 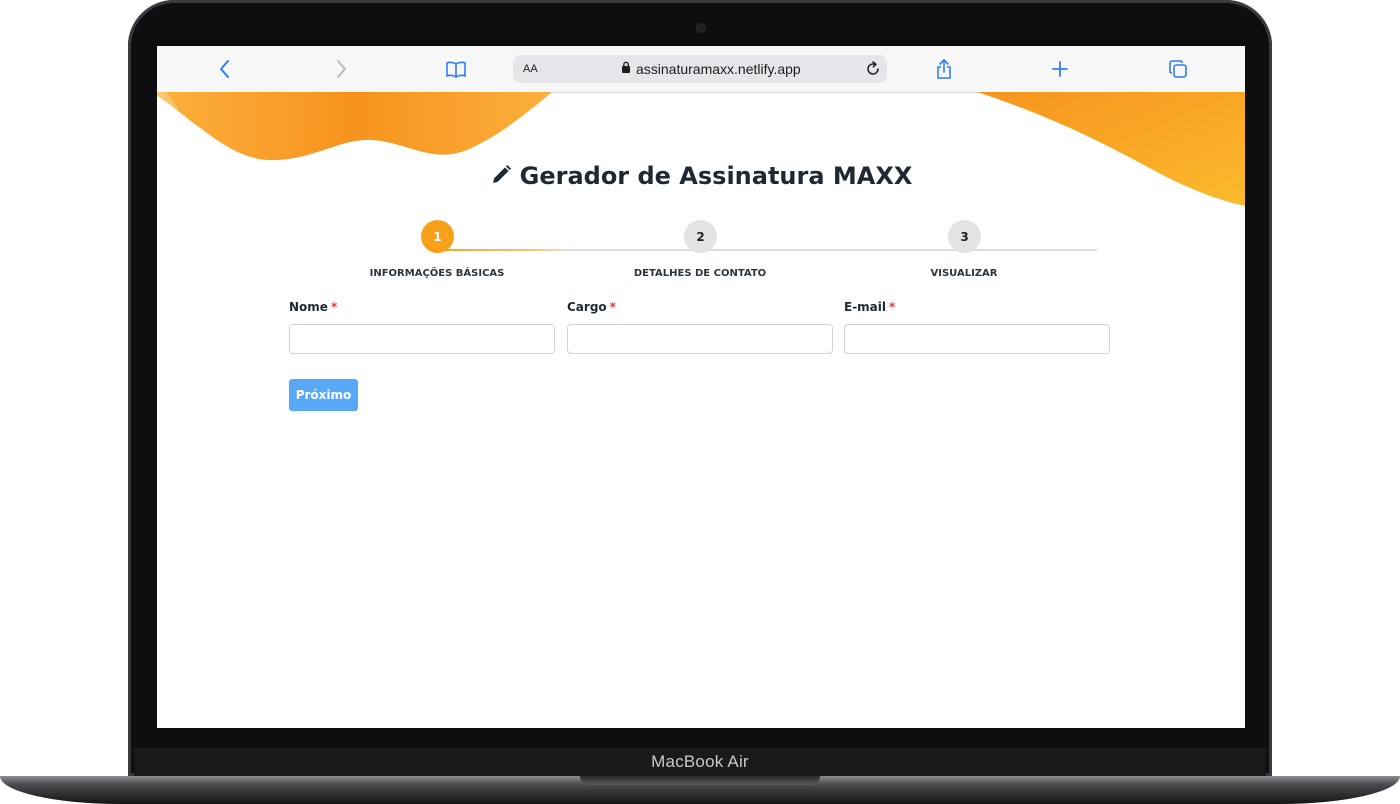 I want to click on nome-label: Nome *, so click(x=313, y=307).